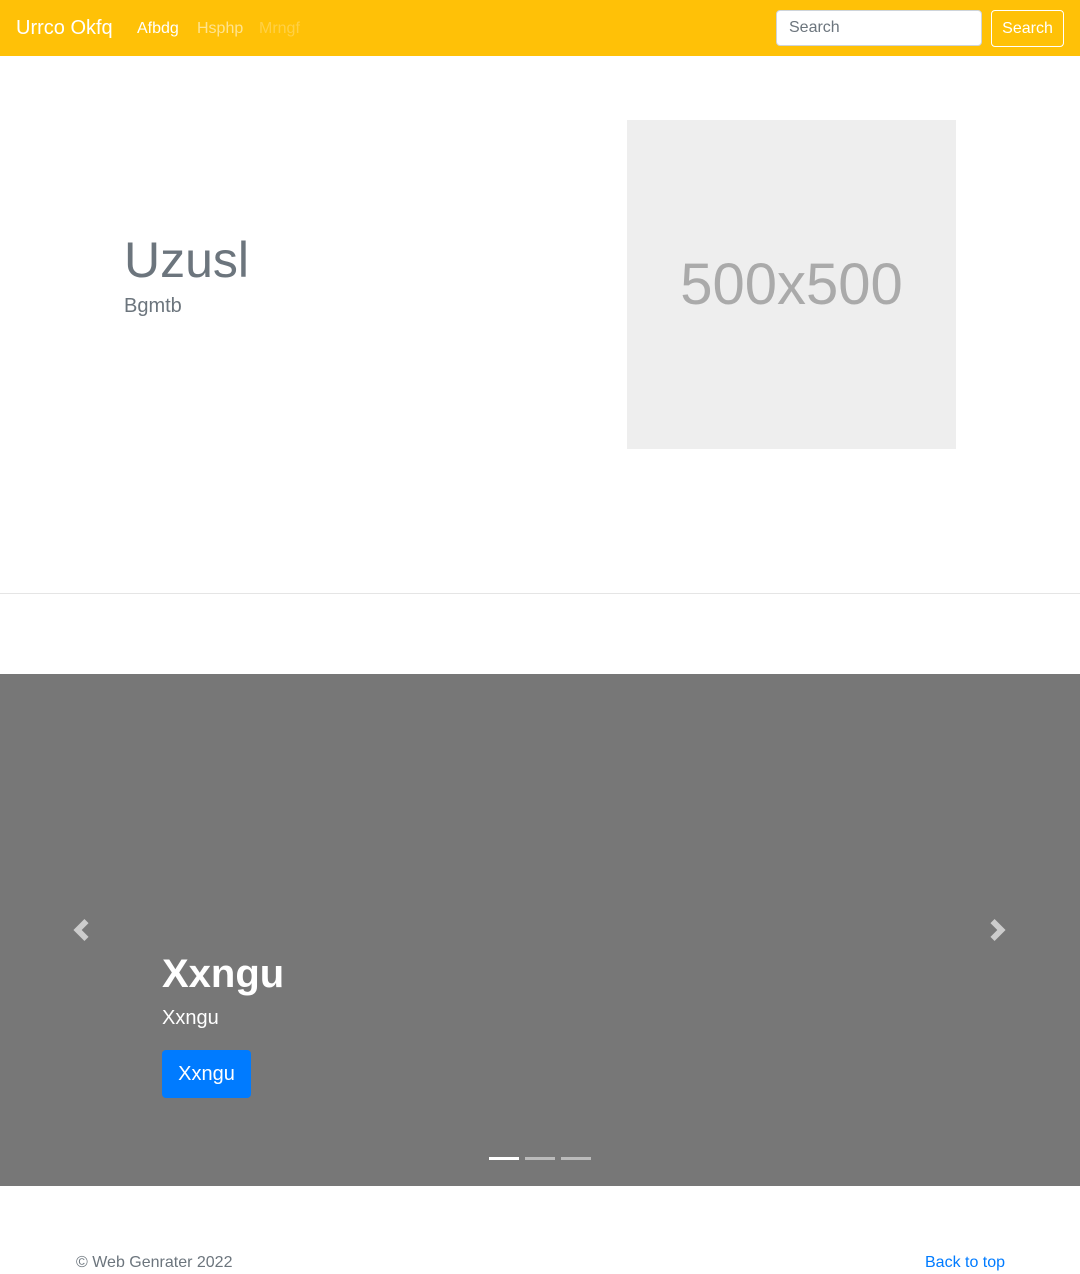 This screenshot has width=1080, height=1274. I want to click on navbar: Urrco Okfq Afbdg Hsphp Mrngf Search, so click(540, 28).